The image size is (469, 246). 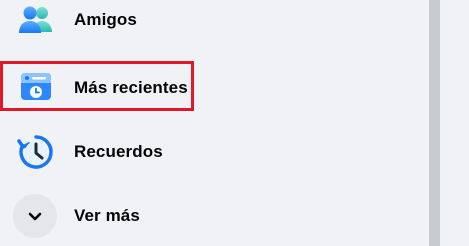 I want to click on friends-icon, so click(x=36, y=20).